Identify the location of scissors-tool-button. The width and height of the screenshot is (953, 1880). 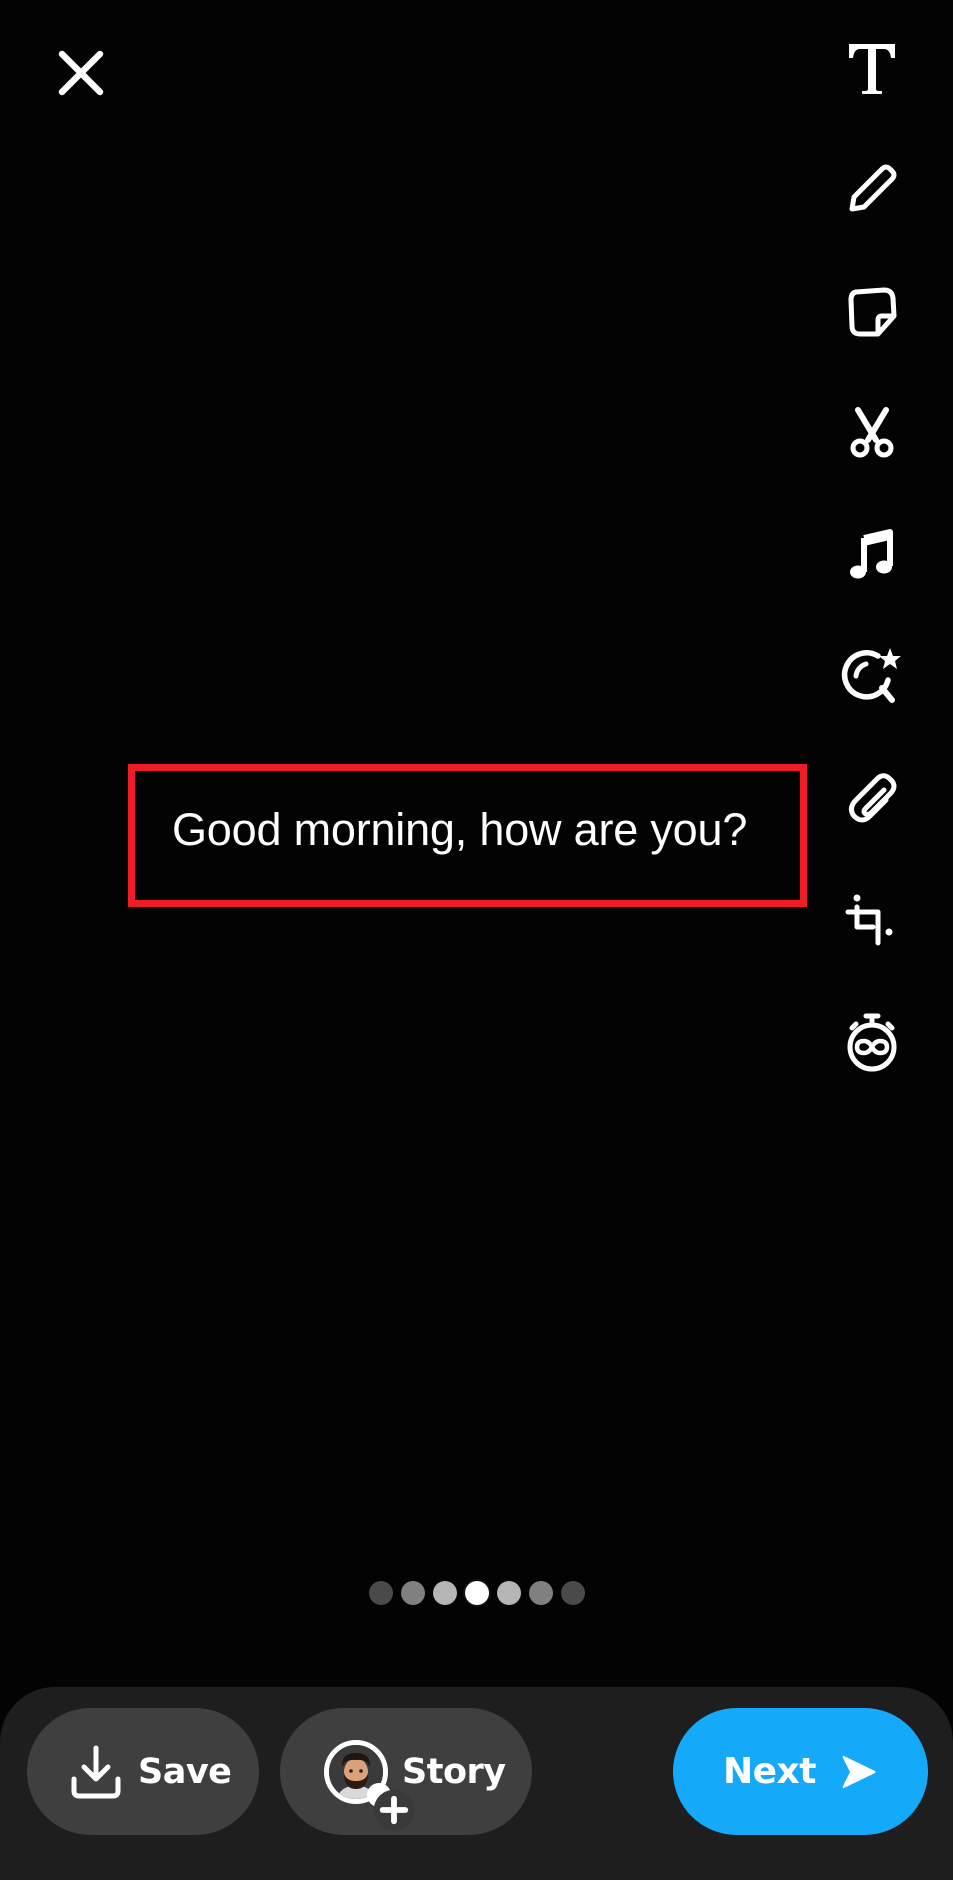
(872, 434).